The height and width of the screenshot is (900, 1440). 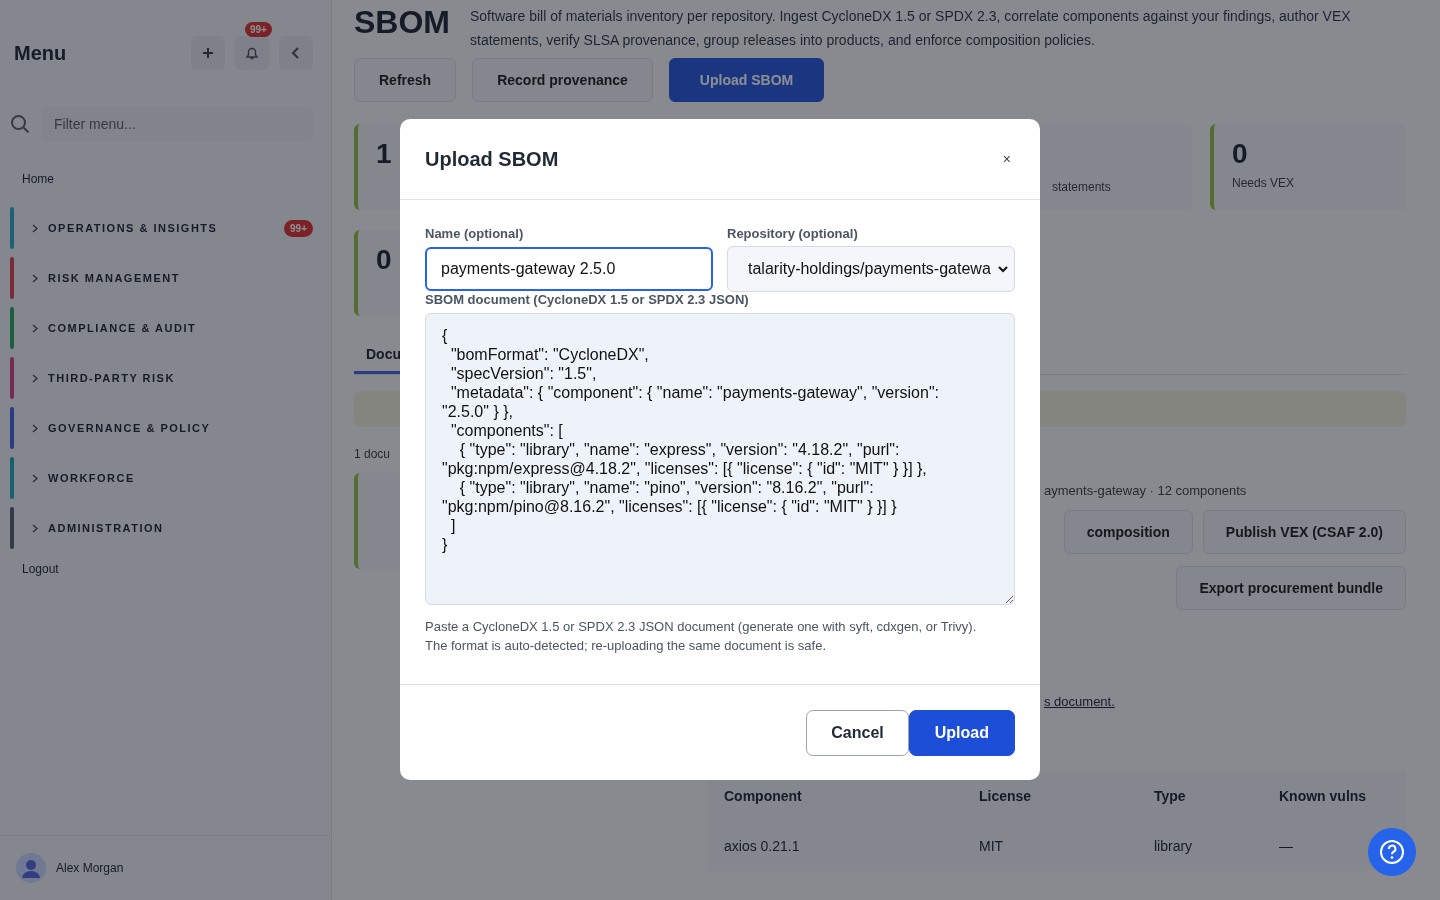 I want to click on help-text: Paste a CycloneDX 1.5 or SPDX 2.3 JSON document (generate one with syft, cdxgen, or Trivy). The format is auto-detected; re-uploading the same document is safe., so click(x=701, y=636).